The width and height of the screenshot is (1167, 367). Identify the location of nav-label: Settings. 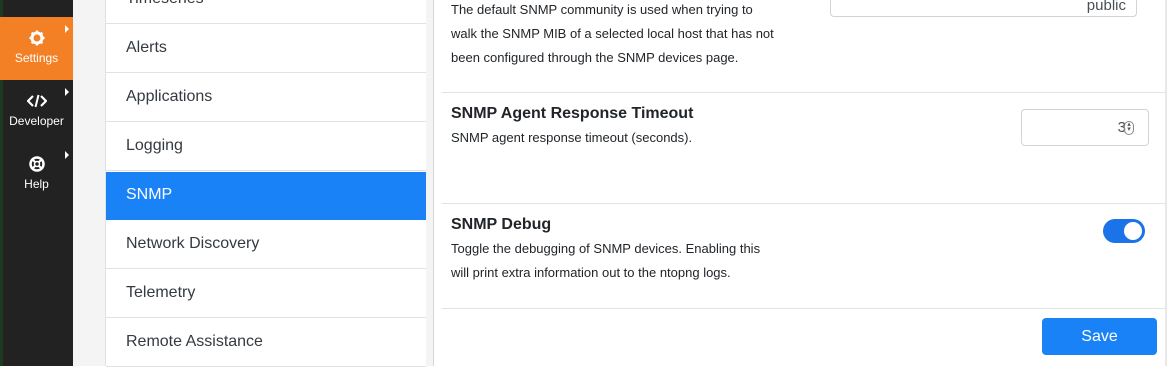
(36, 58).